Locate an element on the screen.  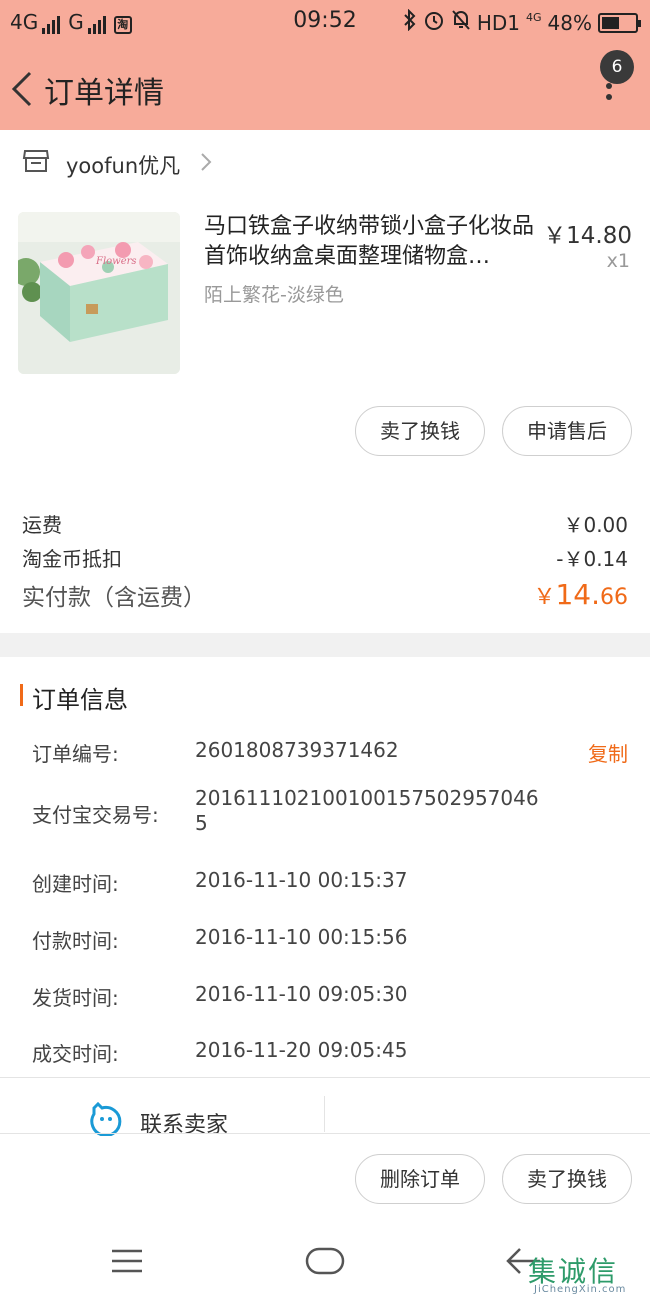
total-currency: ￥ is located at coordinates (544, 597).